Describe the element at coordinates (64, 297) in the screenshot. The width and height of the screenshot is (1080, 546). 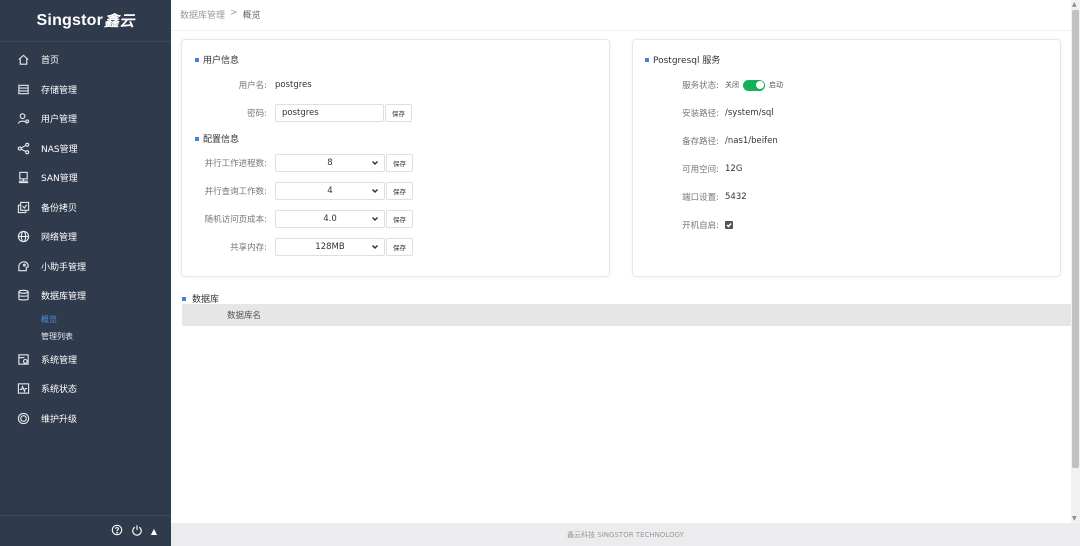
I see `sidebar-item-label: 数据库管理` at that location.